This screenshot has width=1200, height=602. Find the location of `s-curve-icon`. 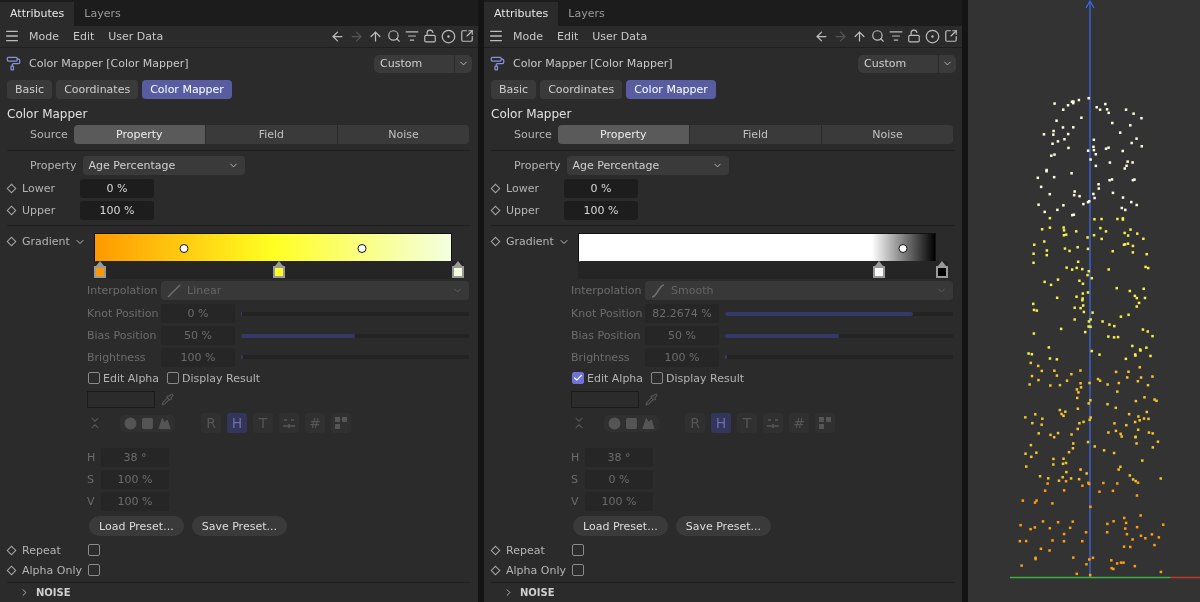

s-curve-icon is located at coordinates (658, 290).